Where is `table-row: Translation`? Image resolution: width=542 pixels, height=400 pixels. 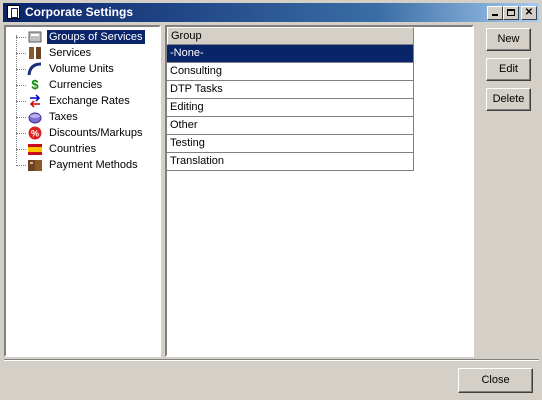 table-row: Translation is located at coordinates (290, 162).